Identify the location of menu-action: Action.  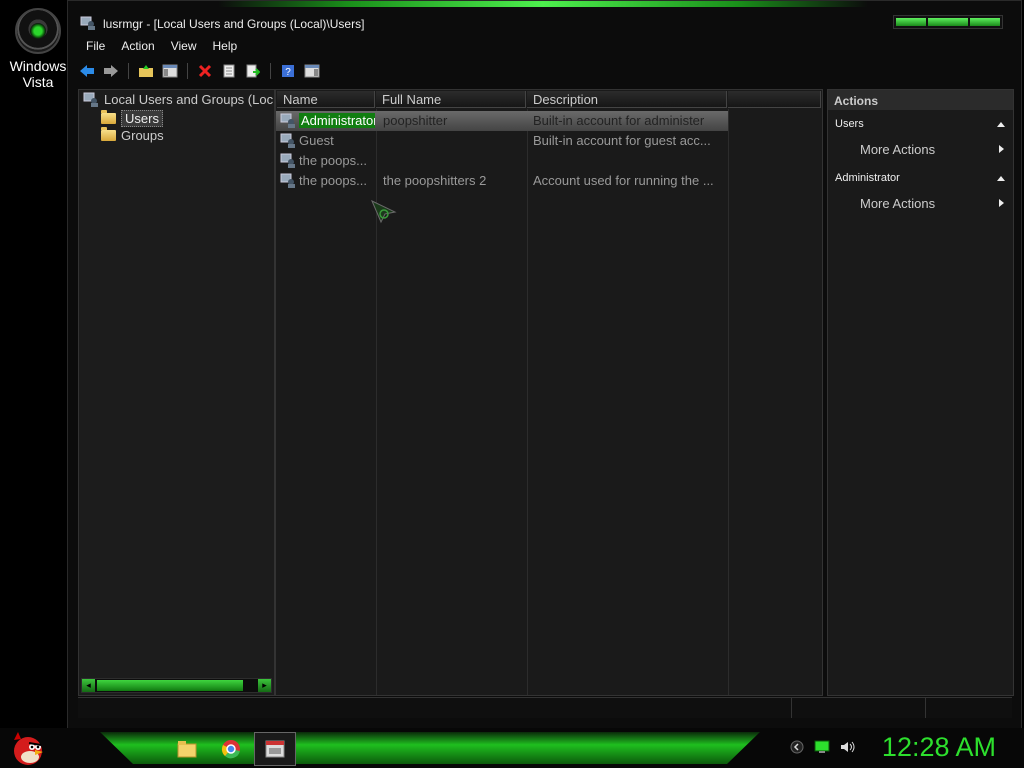
(137, 47).